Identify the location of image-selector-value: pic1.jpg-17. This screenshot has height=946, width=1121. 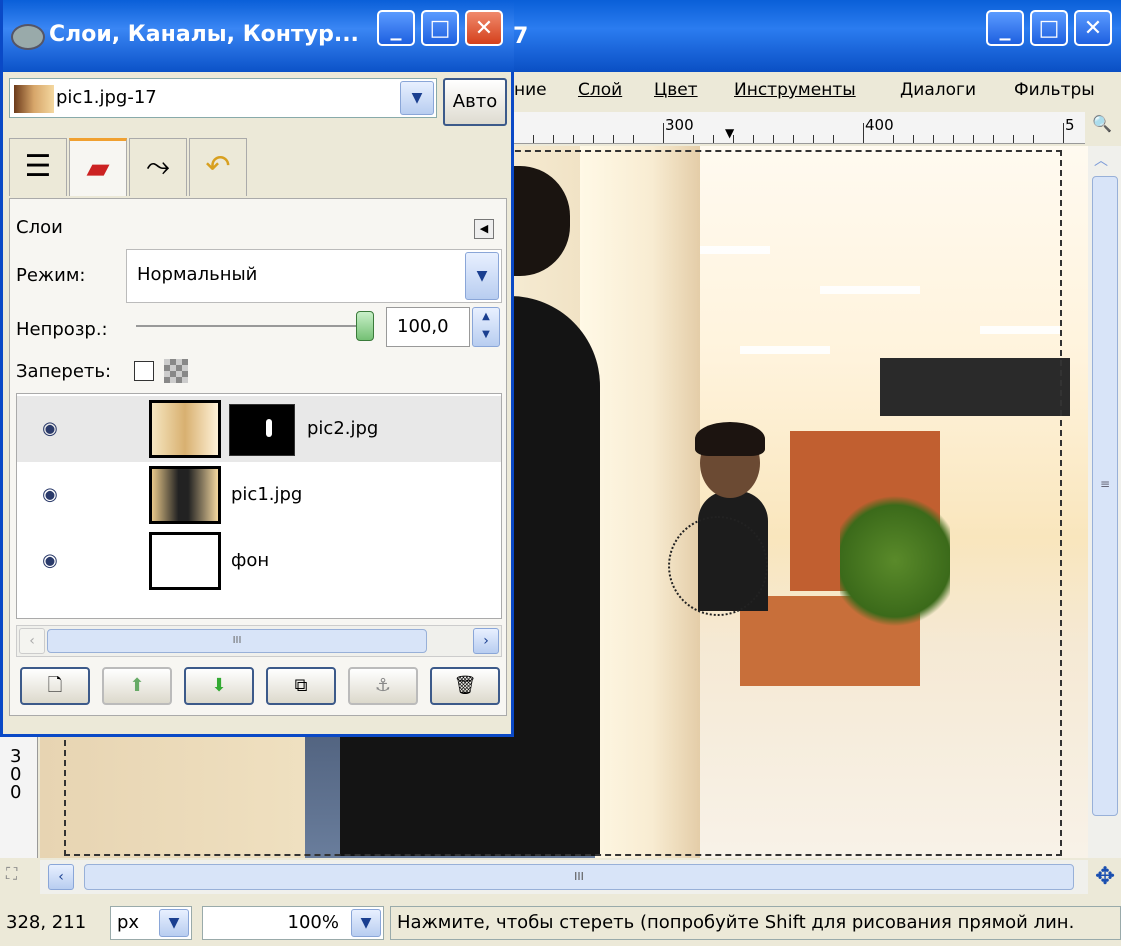
(106, 97).